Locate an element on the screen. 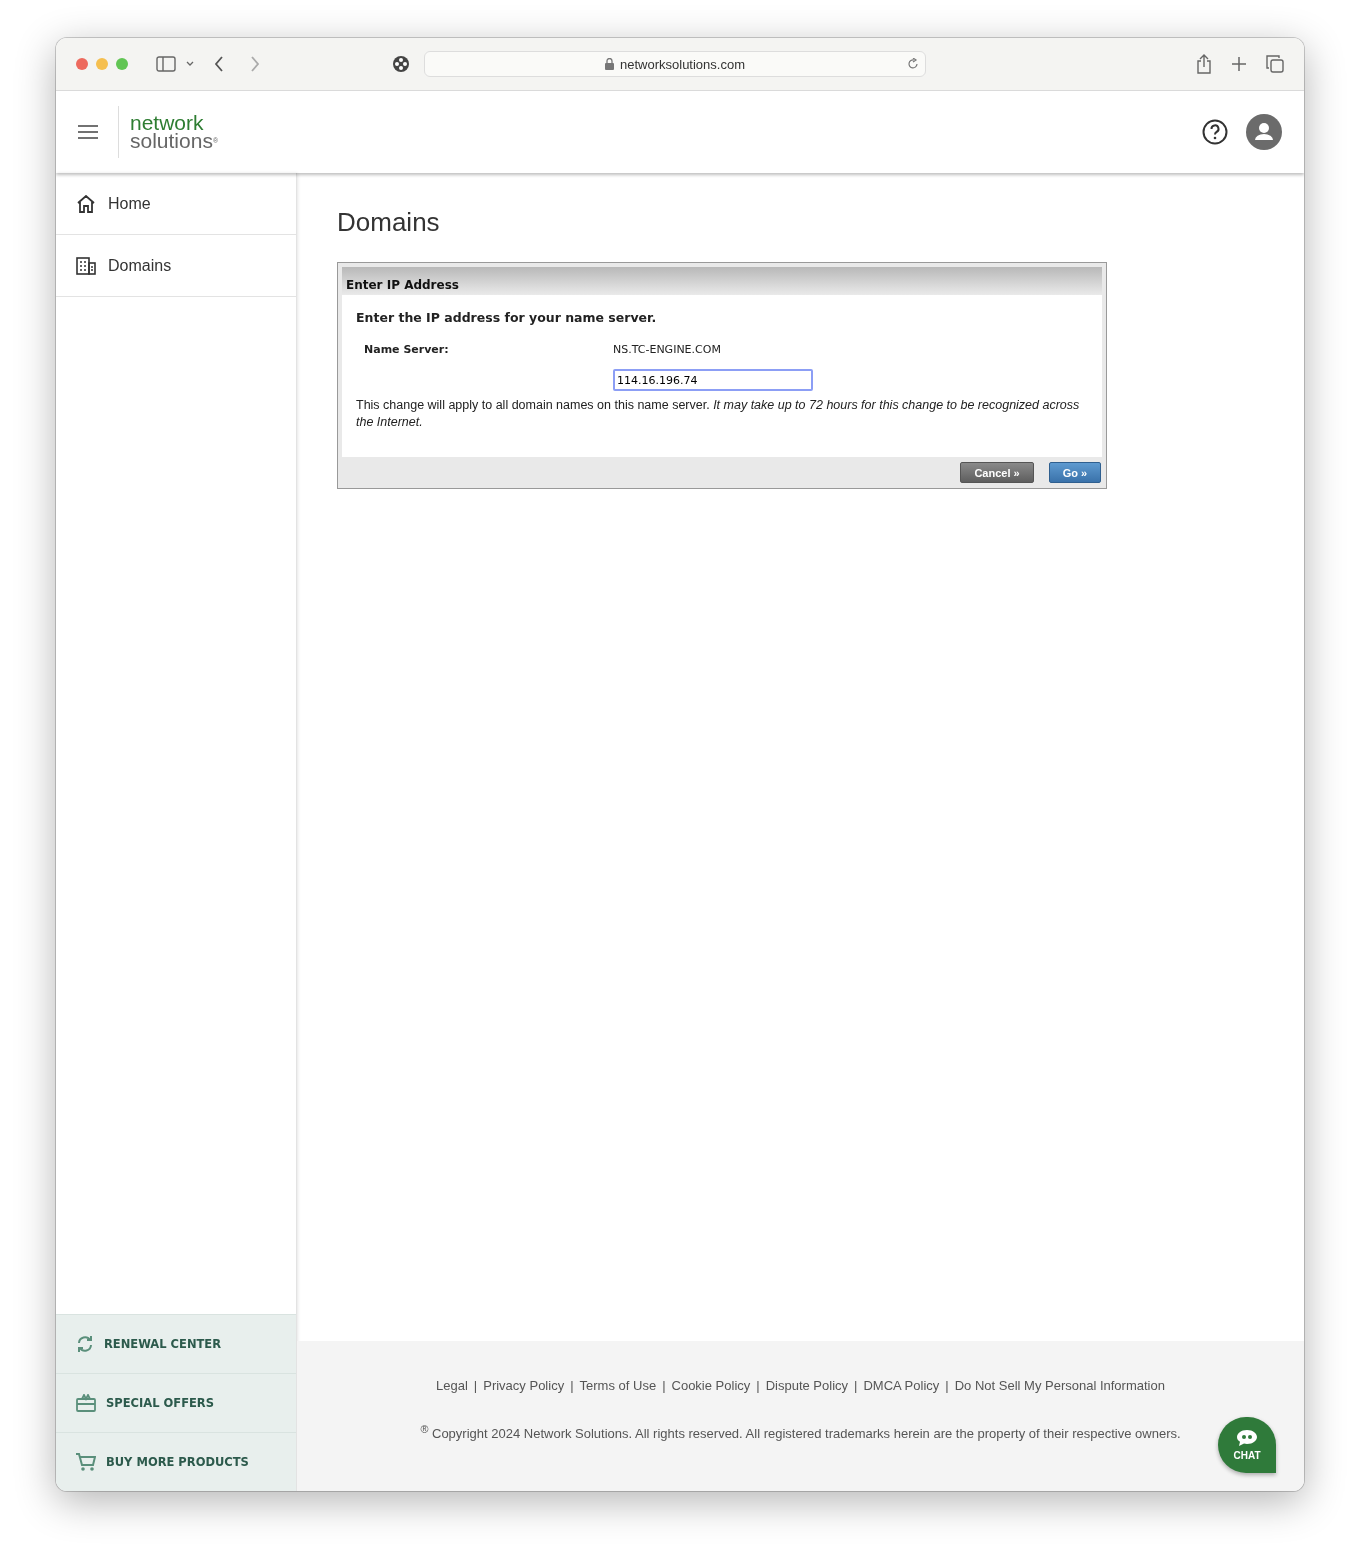 This screenshot has width=1359, height=1566. cancel-button: Cancel » is located at coordinates (997, 472).